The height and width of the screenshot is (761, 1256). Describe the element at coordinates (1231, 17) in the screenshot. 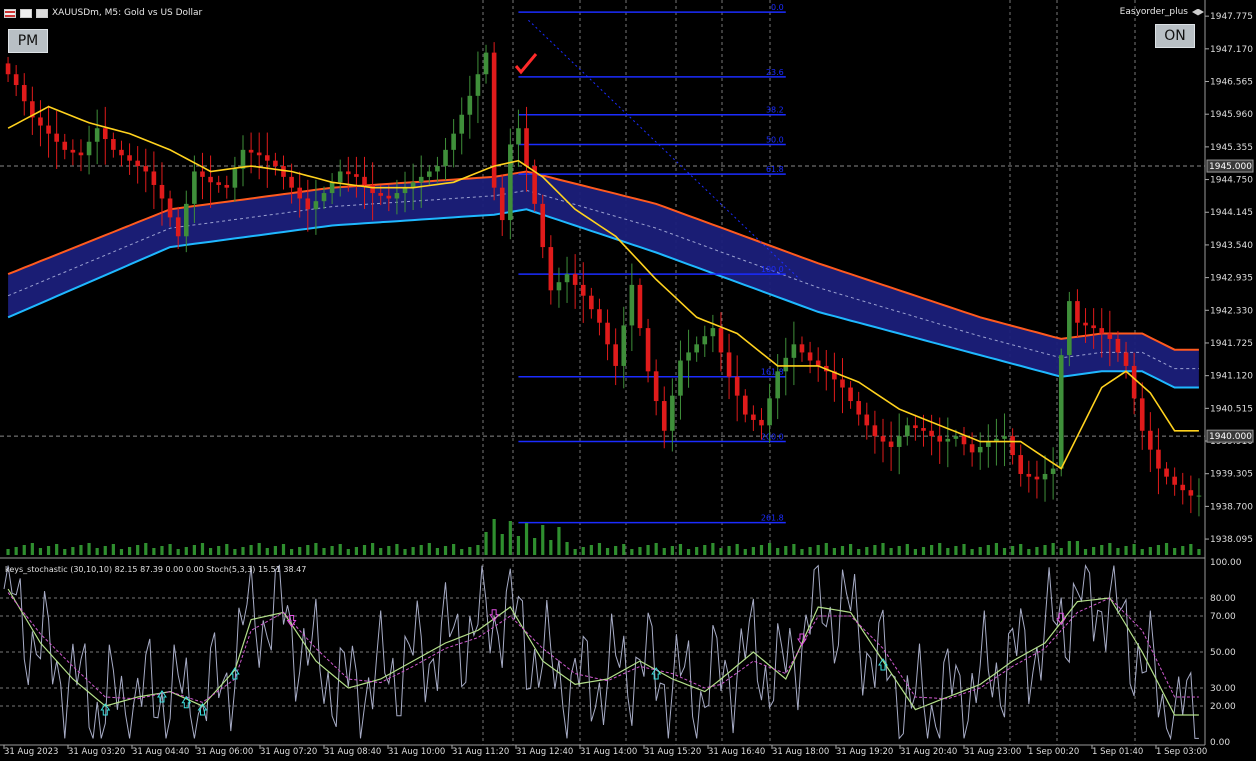

I see `price-tick-label: 1947.775` at that location.